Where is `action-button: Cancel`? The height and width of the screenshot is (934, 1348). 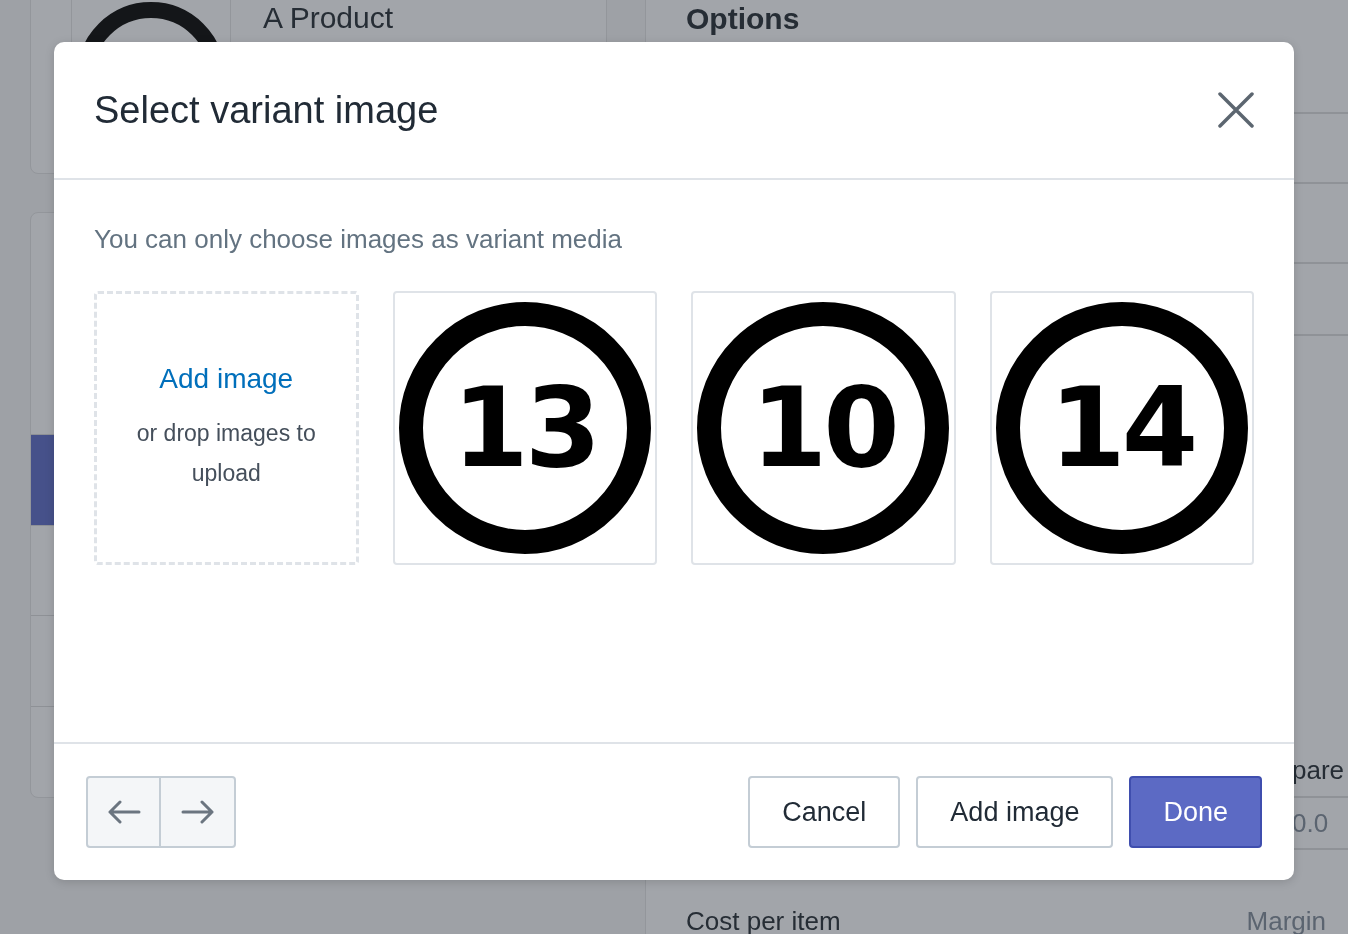
action-button: Cancel is located at coordinates (824, 812).